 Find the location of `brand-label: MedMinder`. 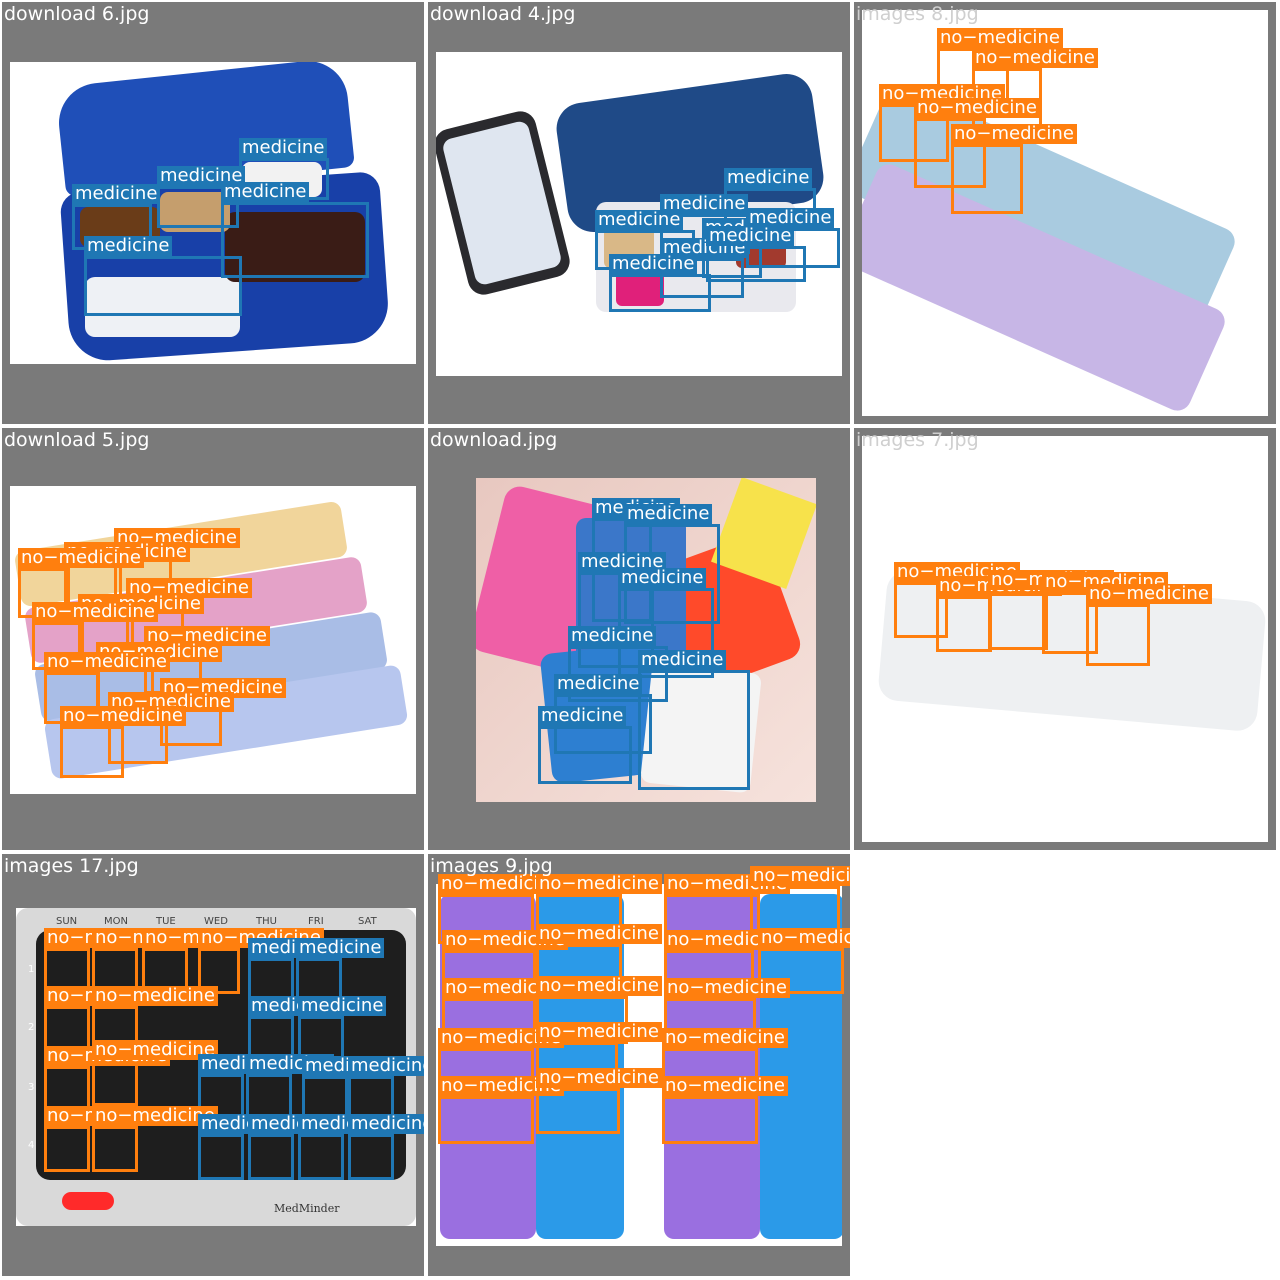

brand-label: MedMinder is located at coordinates (307, 1208).